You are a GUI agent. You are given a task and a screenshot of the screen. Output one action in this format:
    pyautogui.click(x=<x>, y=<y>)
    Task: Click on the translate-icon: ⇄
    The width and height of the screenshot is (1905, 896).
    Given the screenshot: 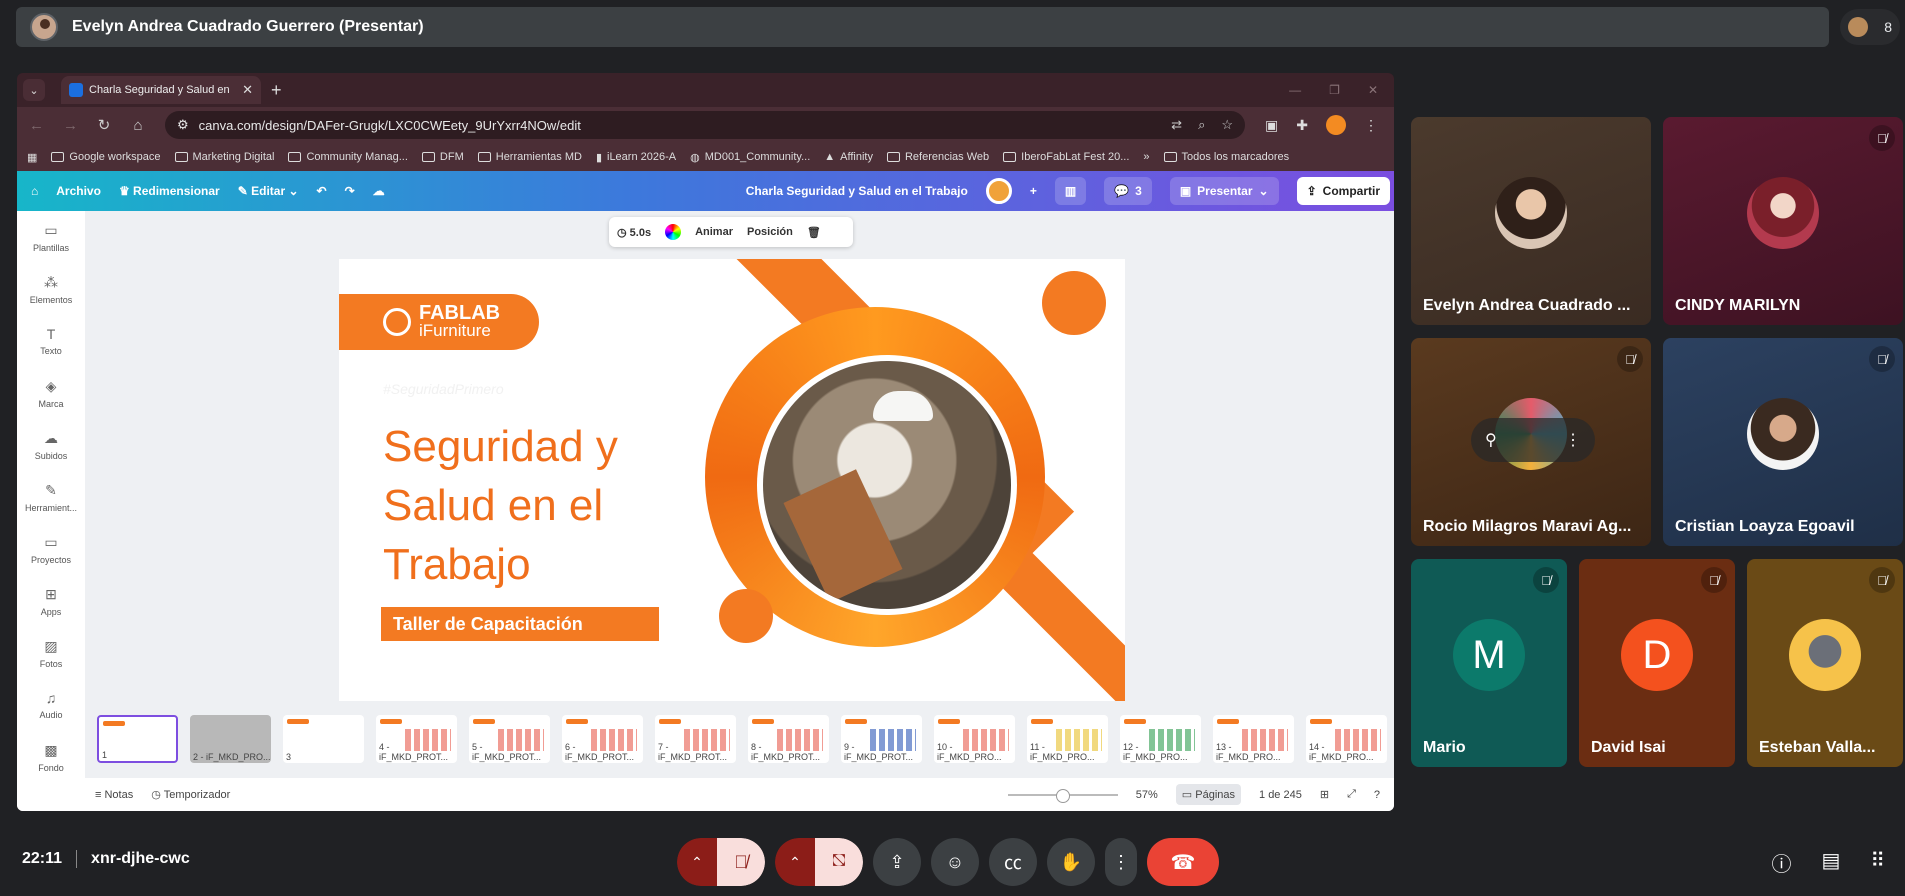 What is the action you would take?
    pyautogui.click(x=1176, y=125)
    